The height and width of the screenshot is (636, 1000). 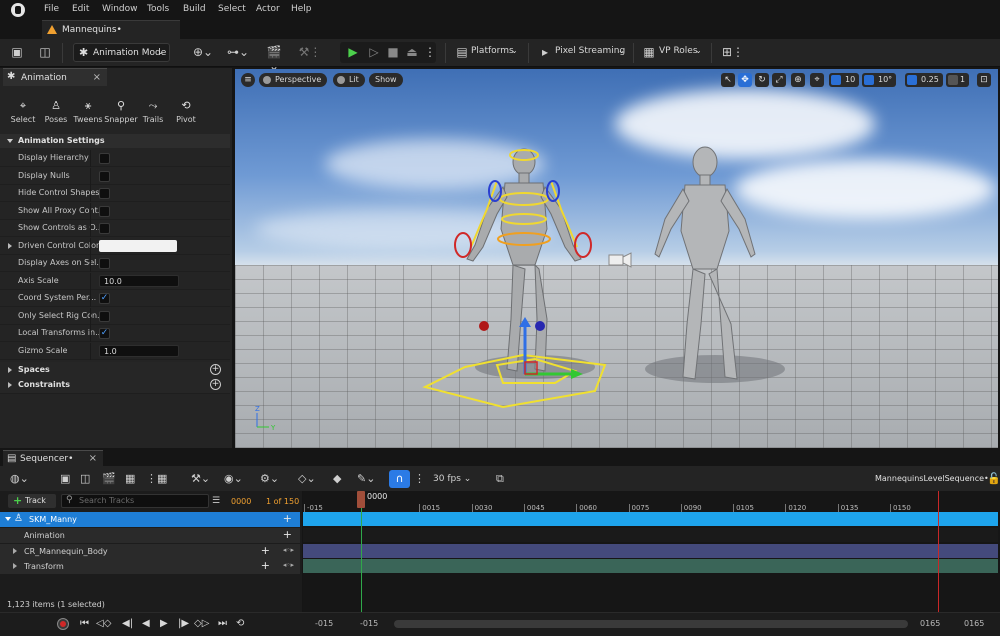 I want to click on skm-manny-lane, so click(x=650, y=519).